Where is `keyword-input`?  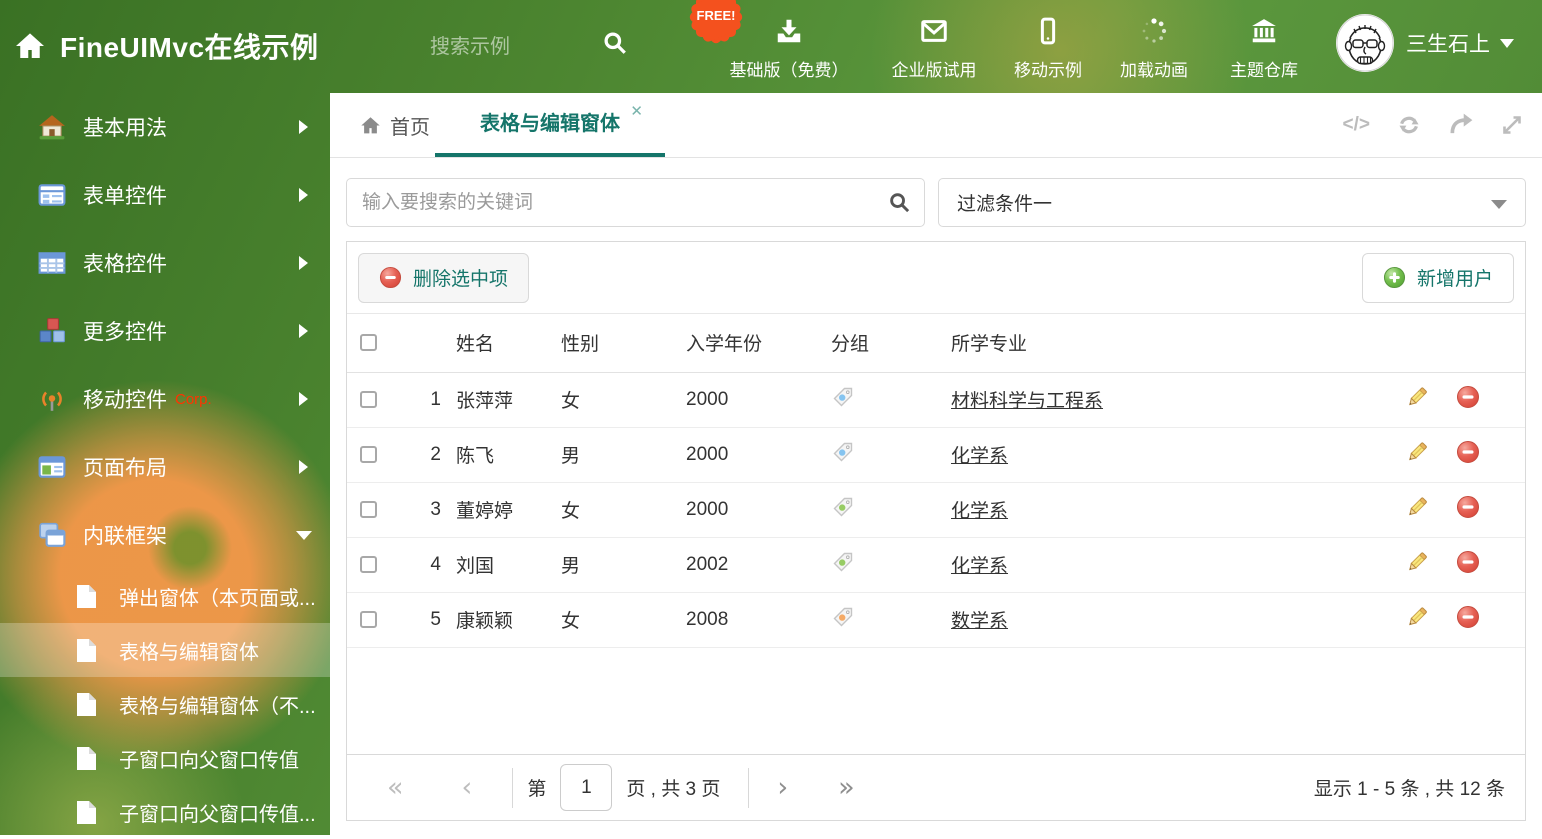 keyword-input is located at coordinates (635, 202).